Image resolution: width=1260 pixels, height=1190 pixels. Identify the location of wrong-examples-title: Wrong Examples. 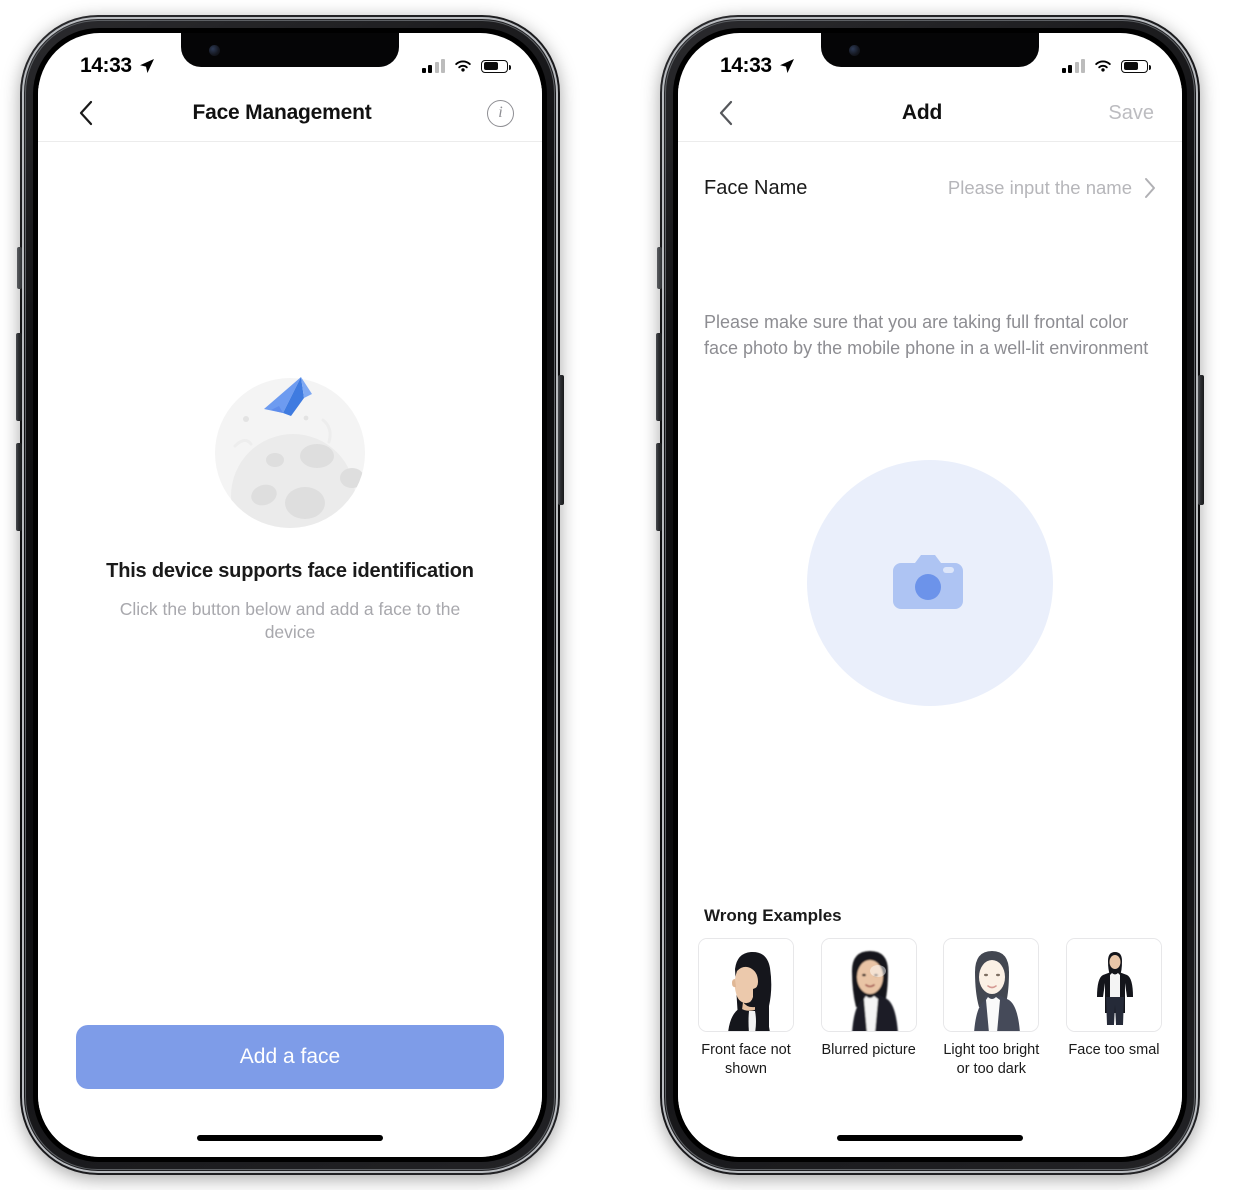
(773, 915).